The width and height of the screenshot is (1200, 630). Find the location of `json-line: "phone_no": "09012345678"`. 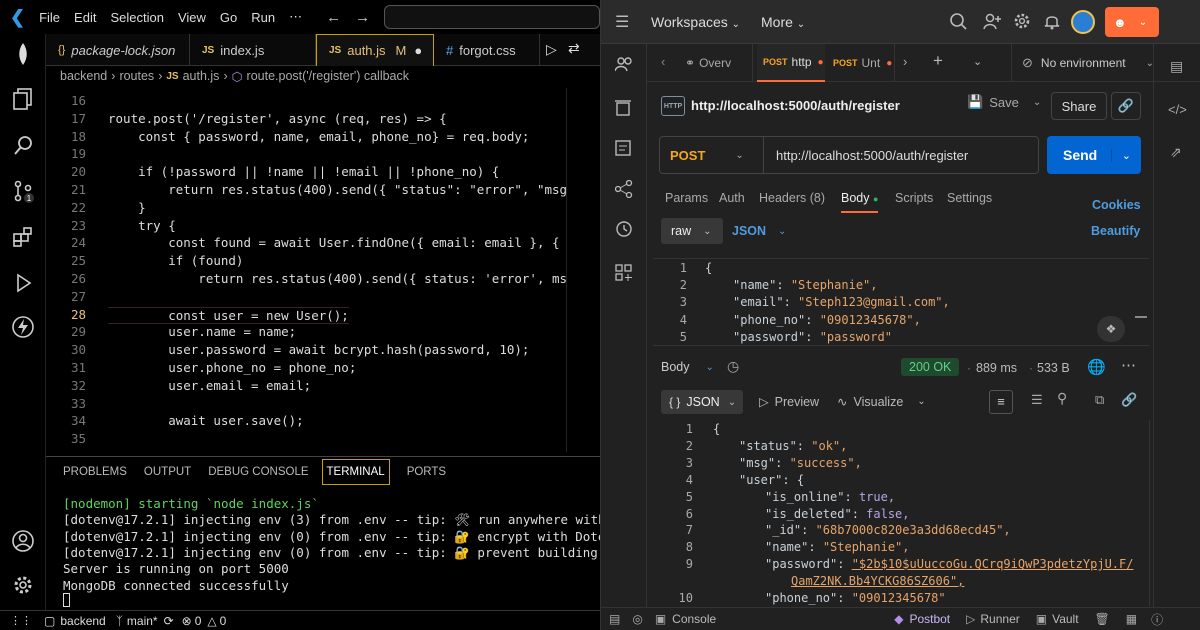

json-line: "phone_no": "09012345678" is located at coordinates (855, 598).